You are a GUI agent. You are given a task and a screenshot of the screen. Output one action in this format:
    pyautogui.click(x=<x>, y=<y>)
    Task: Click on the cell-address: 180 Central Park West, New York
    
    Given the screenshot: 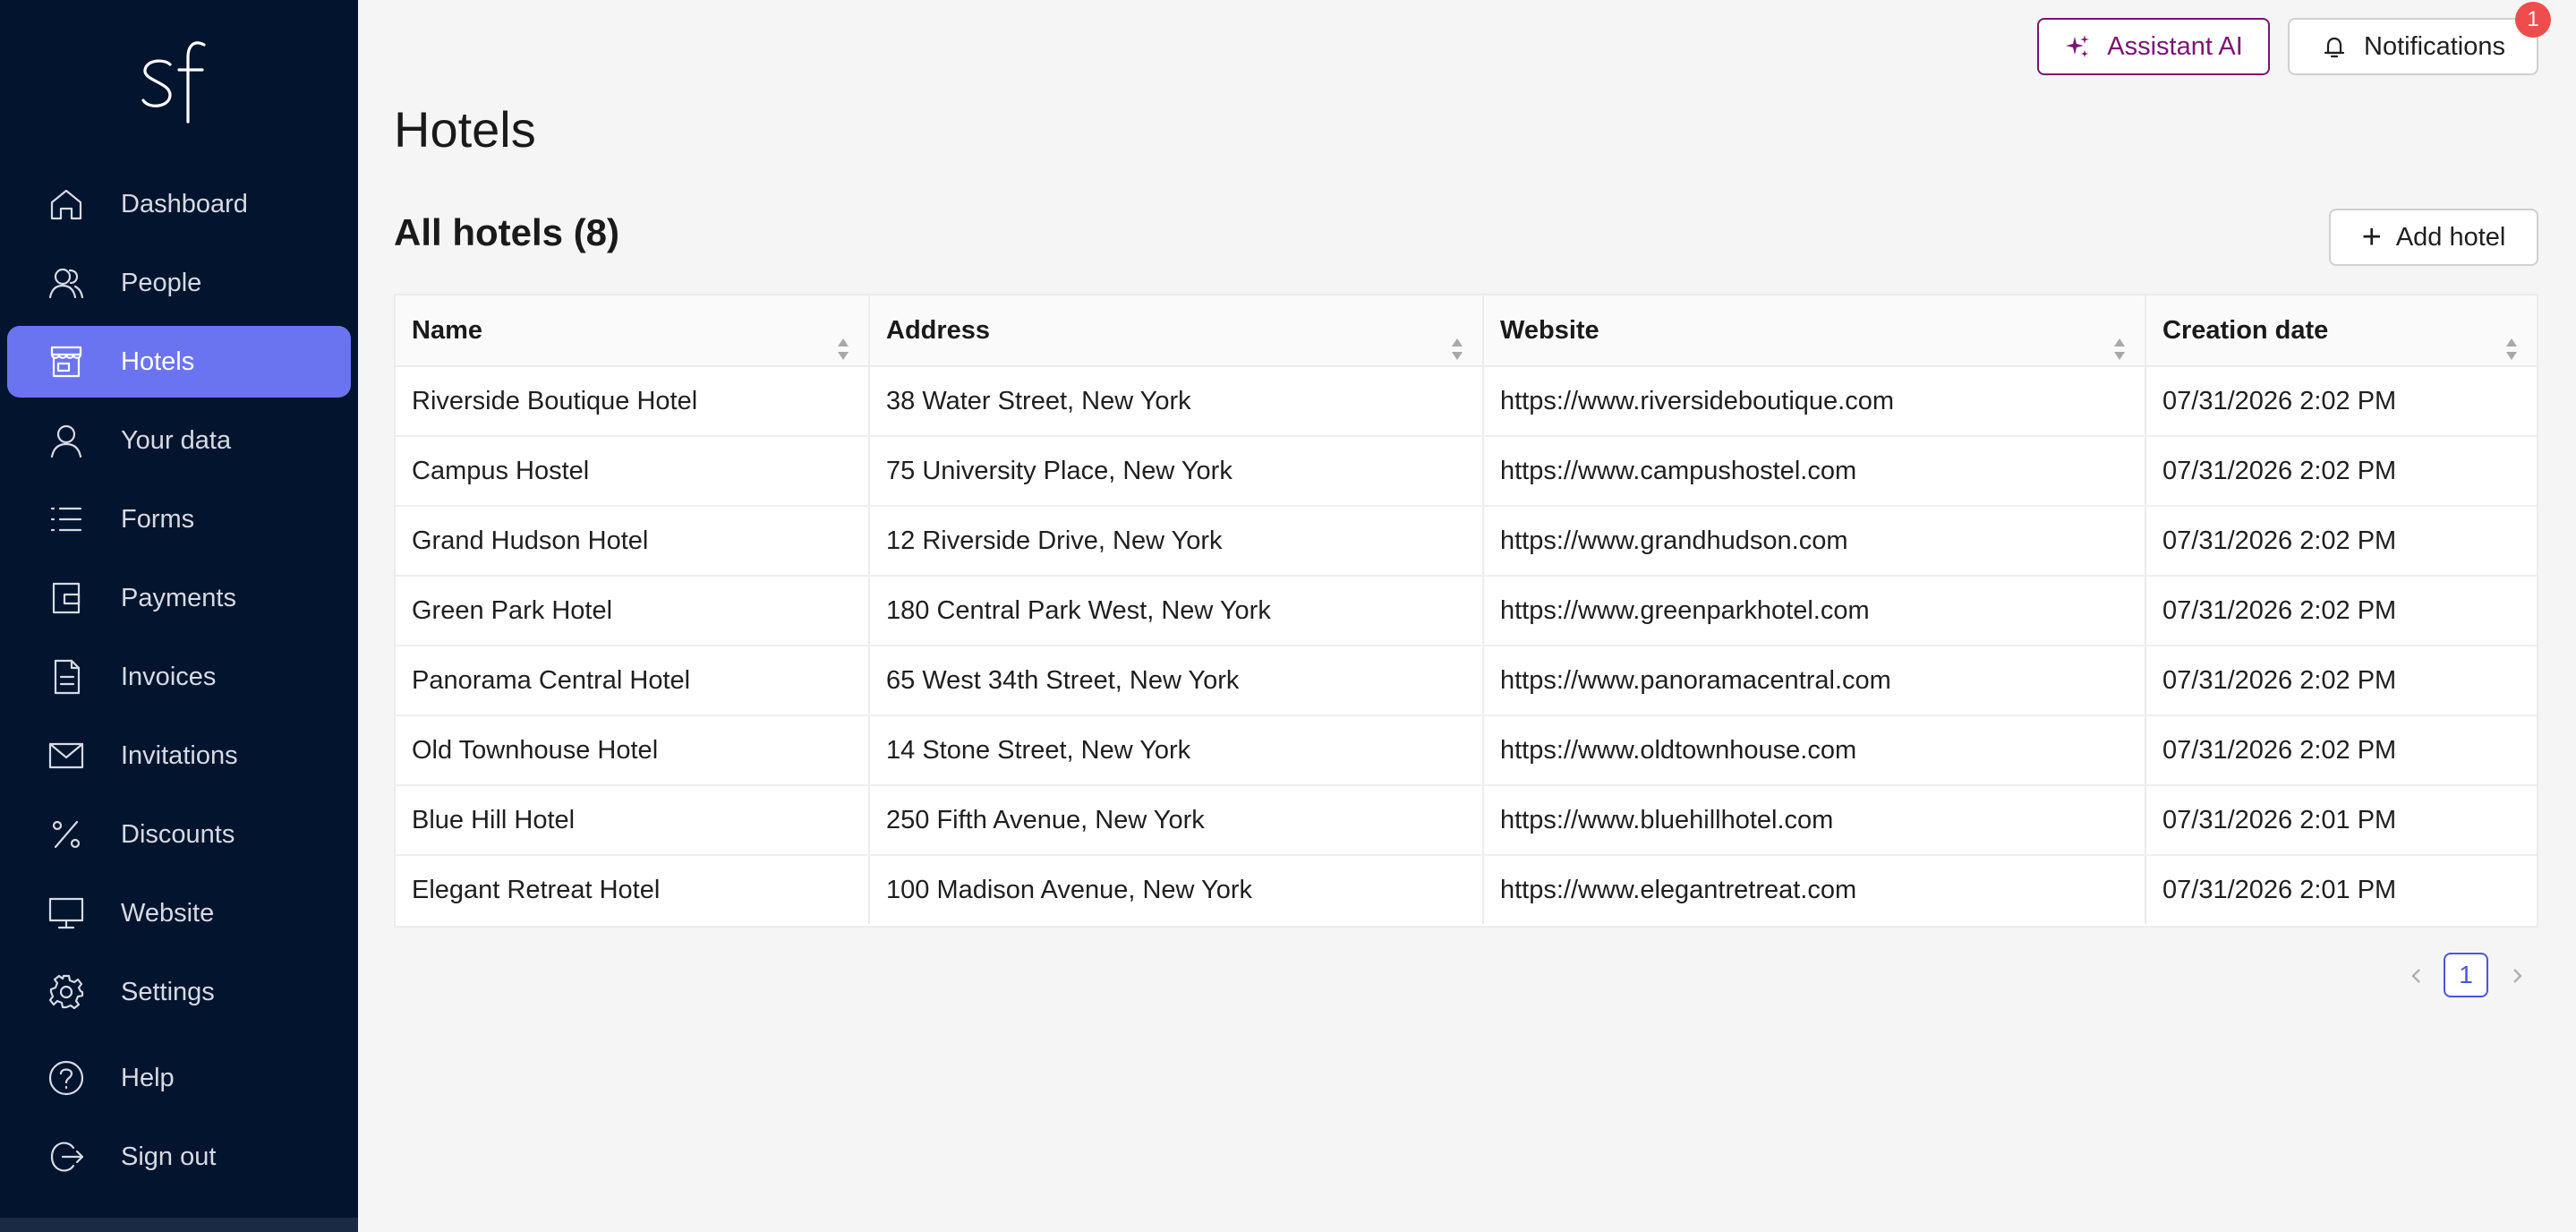 What is the action you would take?
    pyautogui.click(x=1177, y=611)
    